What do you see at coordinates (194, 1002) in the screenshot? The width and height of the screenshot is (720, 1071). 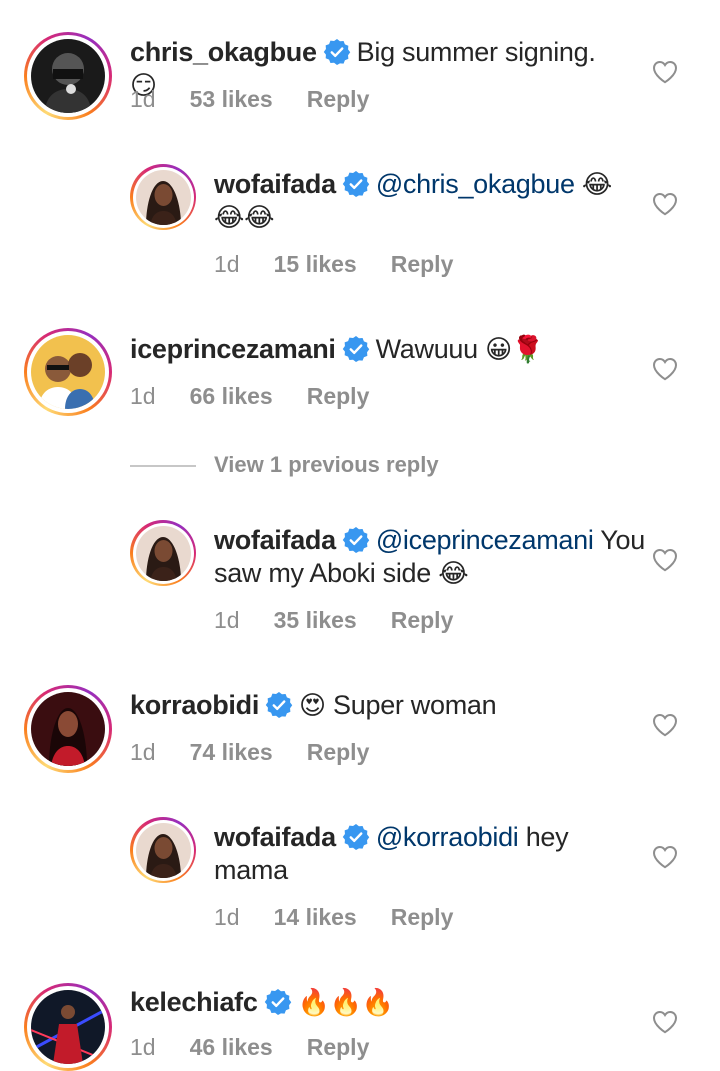 I see `username: kelechiafc` at bounding box center [194, 1002].